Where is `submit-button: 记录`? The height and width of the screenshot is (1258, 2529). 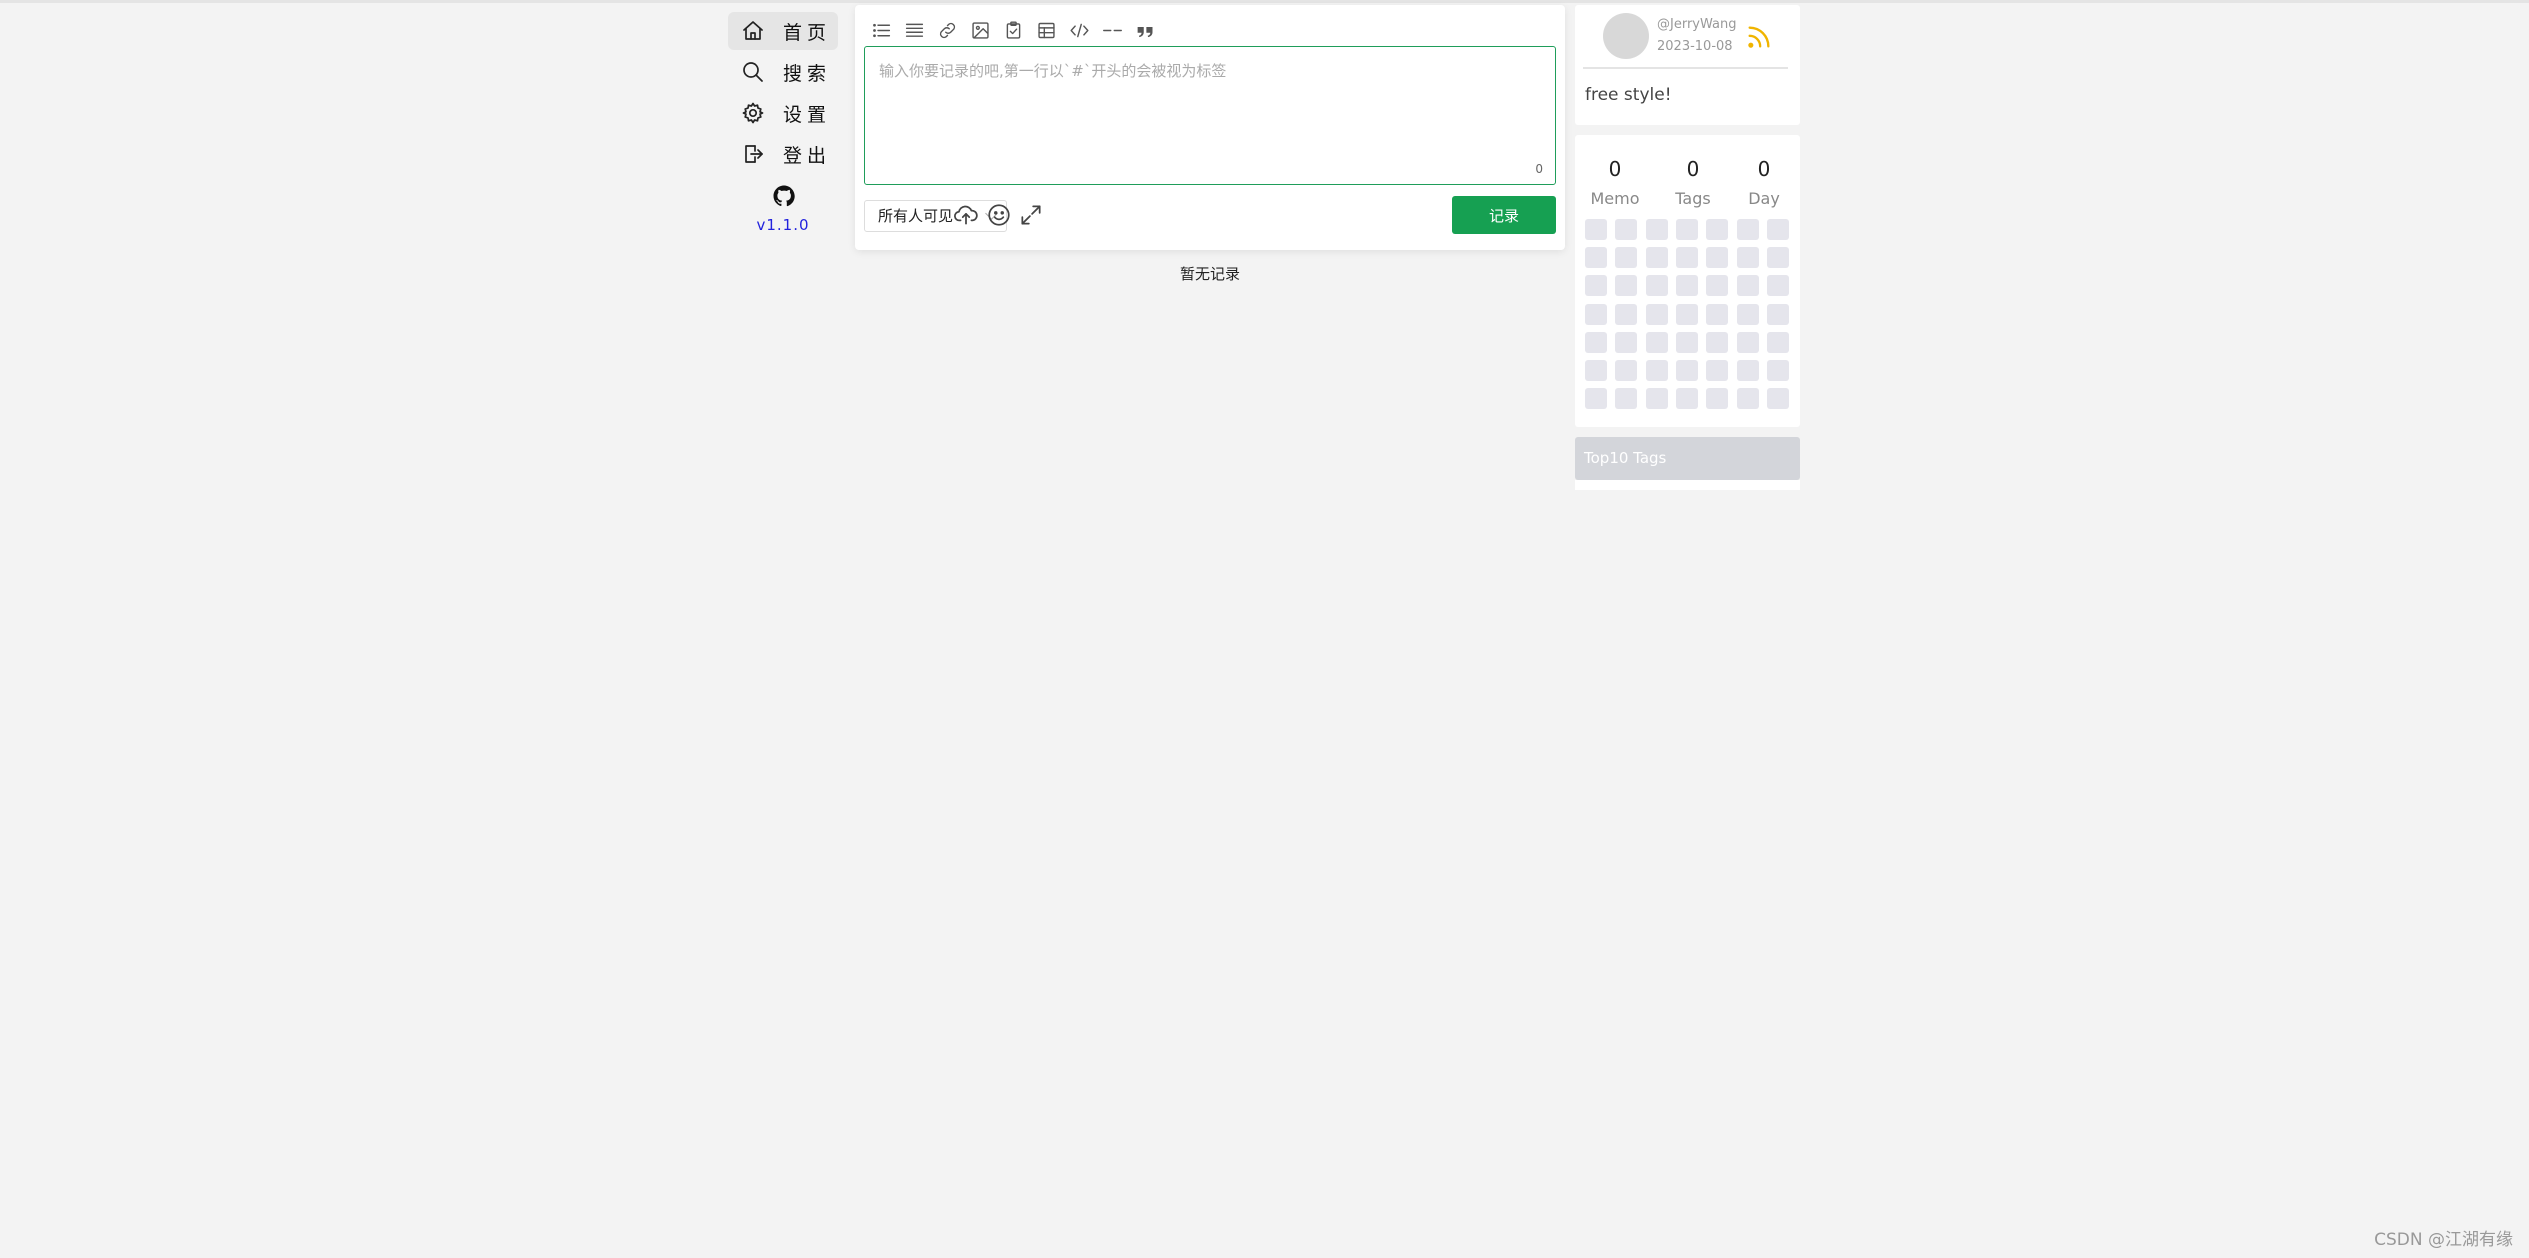
submit-button: 记录 is located at coordinates (1504, 215).